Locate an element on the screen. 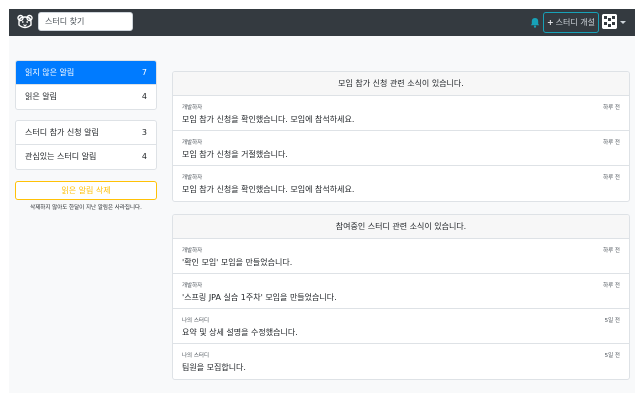 Image resolution: width=644 pixels, height=402 pixels. delete-read-button: 읽은 알림 삭제 is located at coordinates (86, 190).